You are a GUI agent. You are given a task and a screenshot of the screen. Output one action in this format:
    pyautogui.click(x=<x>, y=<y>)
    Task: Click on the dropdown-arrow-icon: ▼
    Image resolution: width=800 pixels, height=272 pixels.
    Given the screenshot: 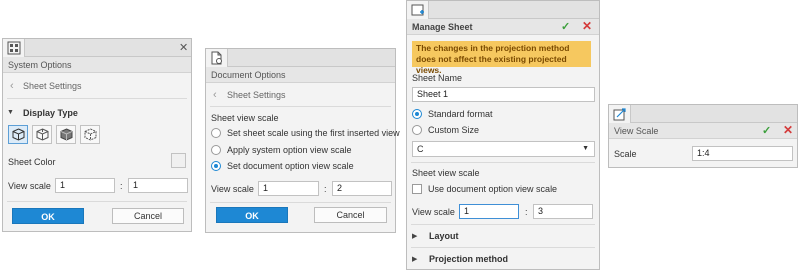 What is the action you would take?
    pyautogui.click(x=585, y=148)
    